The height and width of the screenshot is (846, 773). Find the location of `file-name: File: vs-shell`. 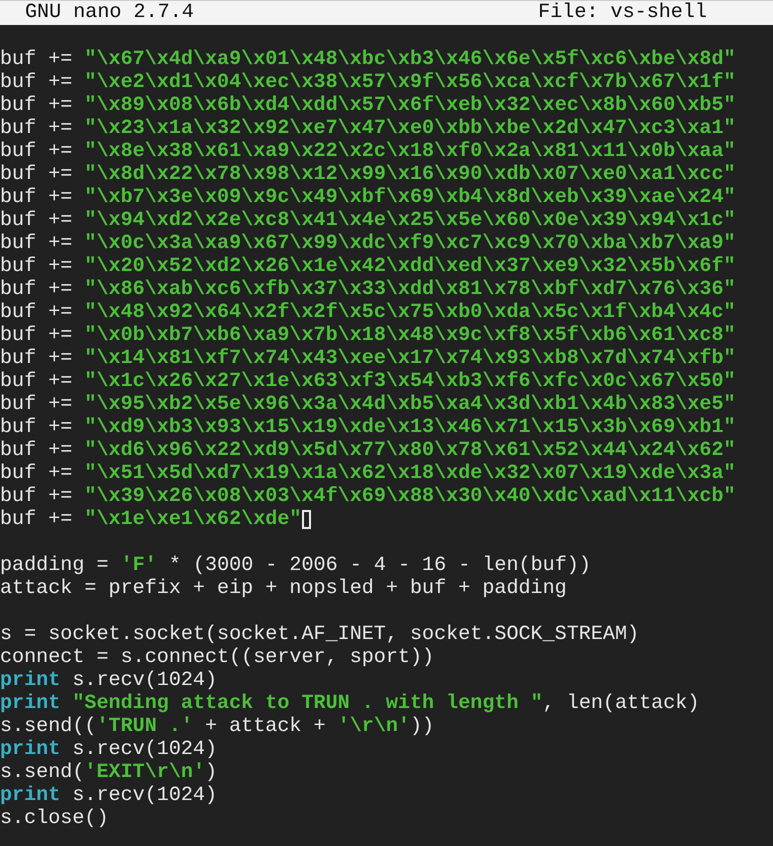

file-name: File: vs-shell is located at coordinates (622, 13).